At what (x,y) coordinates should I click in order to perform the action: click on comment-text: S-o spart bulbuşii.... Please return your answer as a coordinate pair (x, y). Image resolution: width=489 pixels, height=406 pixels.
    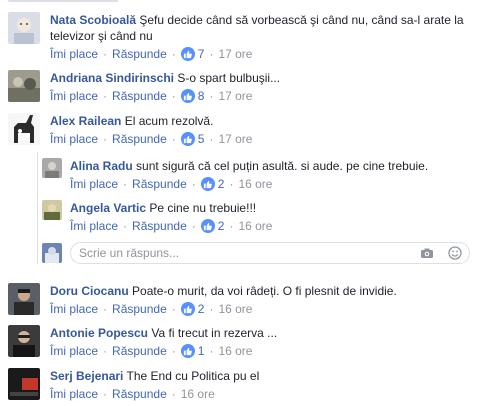
    Looking at the image, I should click on (229, 78).